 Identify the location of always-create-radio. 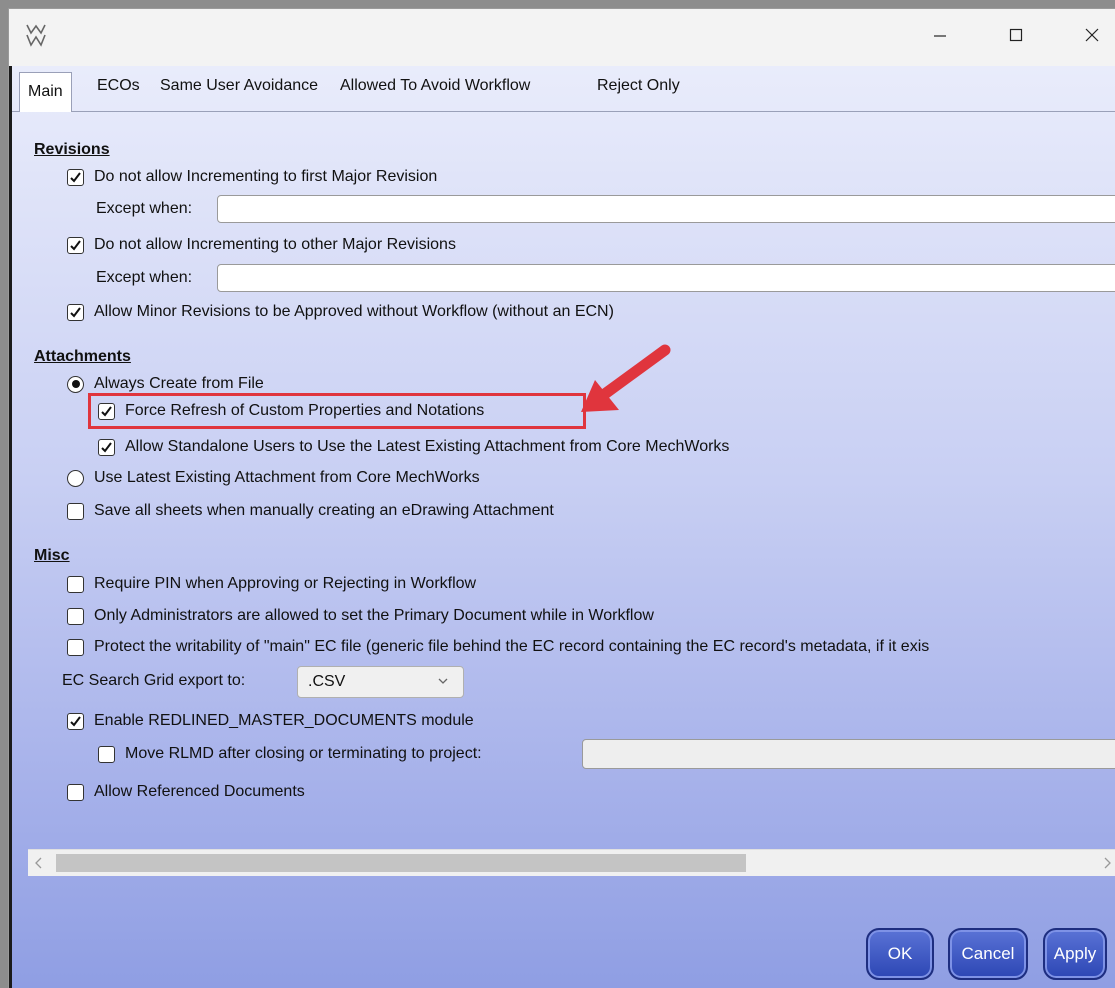
(75, 384).